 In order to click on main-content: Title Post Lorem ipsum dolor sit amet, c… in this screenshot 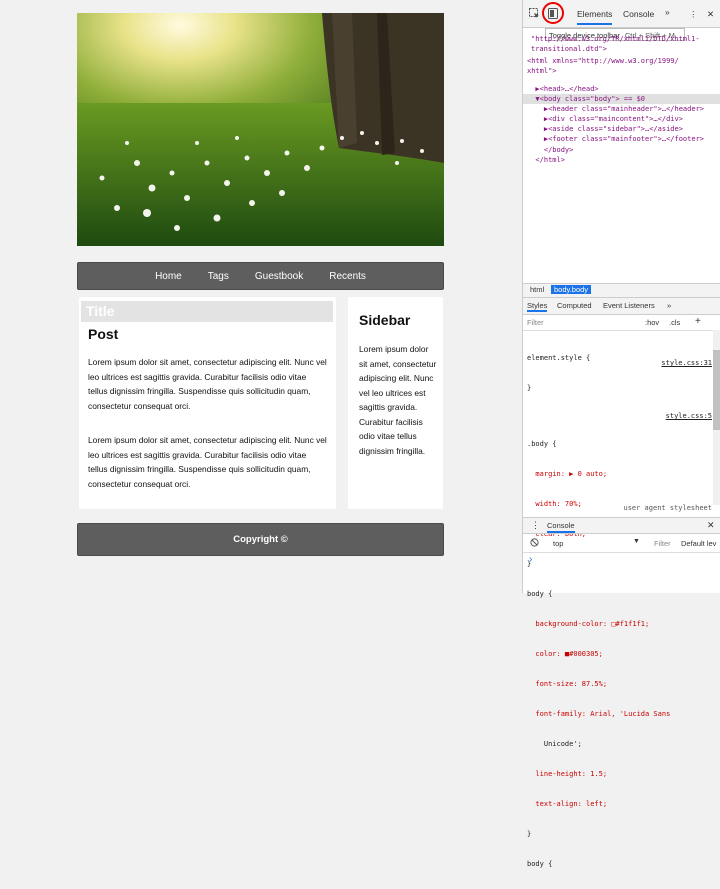, I will do `click(207, 403)`.